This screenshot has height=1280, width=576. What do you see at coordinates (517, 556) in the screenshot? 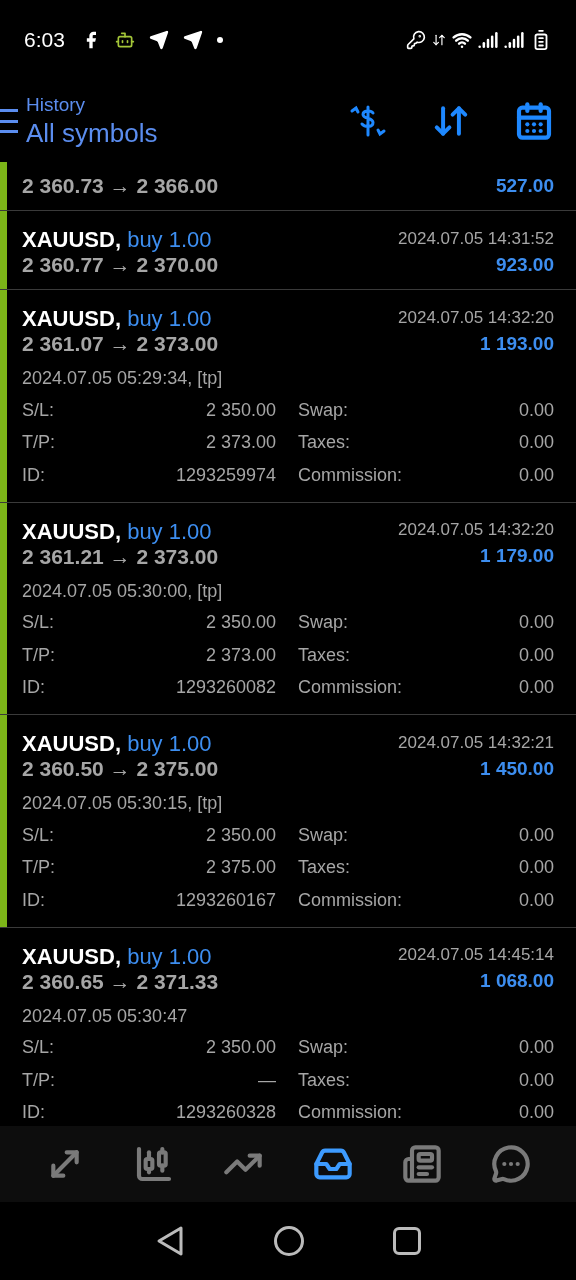
I see `profit-text: 1 179.00` at bounding box center [517, 556].